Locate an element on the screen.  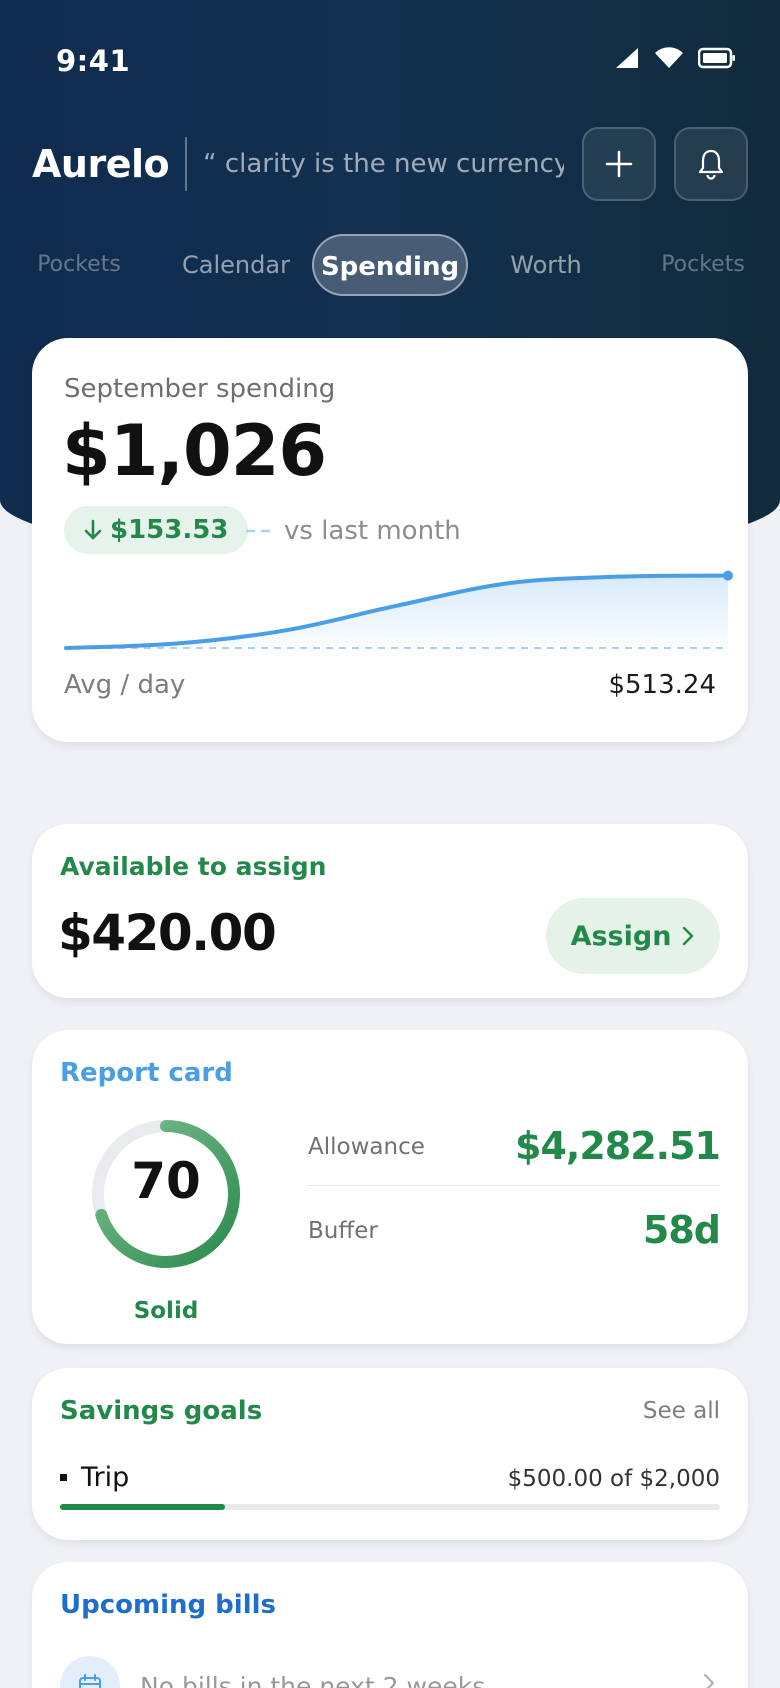
tab-pockets-left: Pockets is located at coordinates (79, 265).